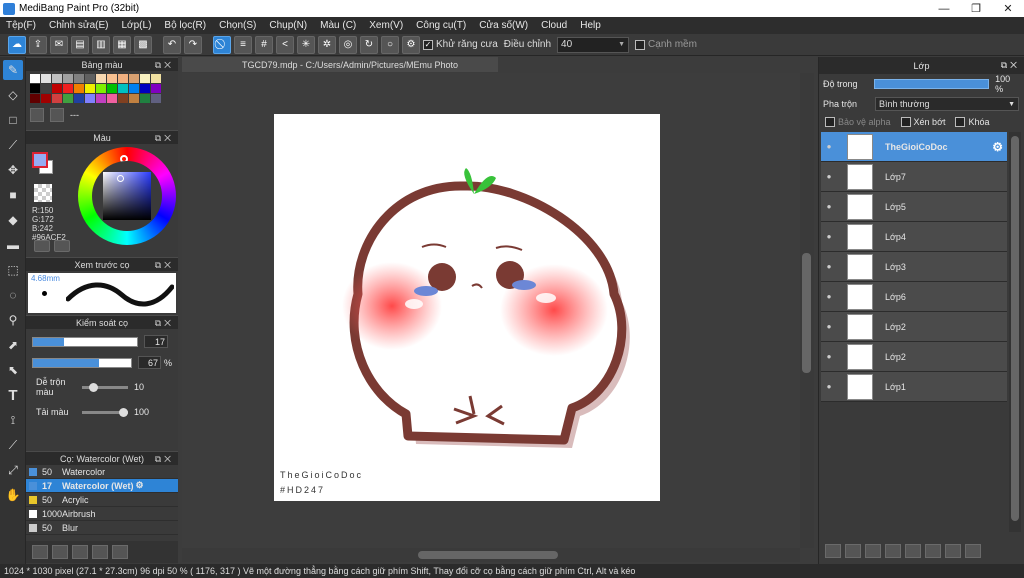 The image size is (1024, 578). What do you see at coordinates (858, 122) in the screenshot?
I see `protect-alpha-option: Bảo vệ alpha` at bounding box center [858, 122].